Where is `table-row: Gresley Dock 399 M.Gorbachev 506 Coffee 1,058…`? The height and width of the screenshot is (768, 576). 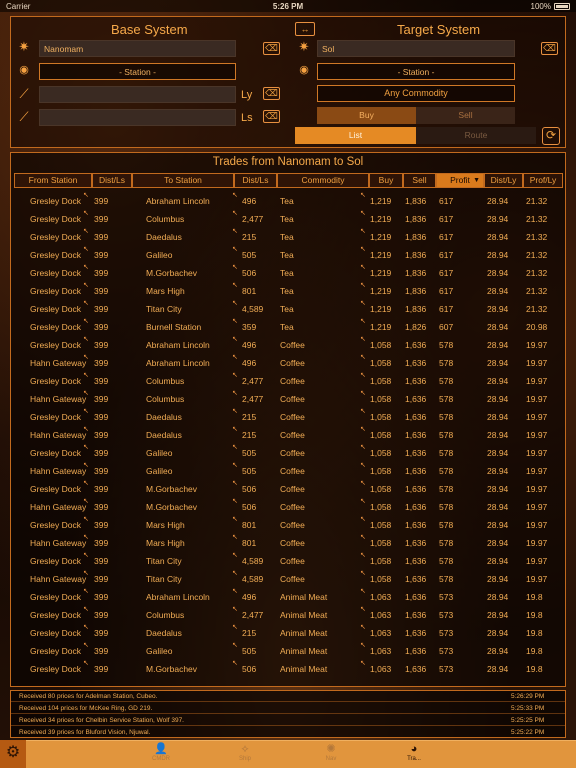 table-row: Gresley Dock 399 M.Gorbachev 506 Coffee 1,058… is located at coordinates (289, 488).